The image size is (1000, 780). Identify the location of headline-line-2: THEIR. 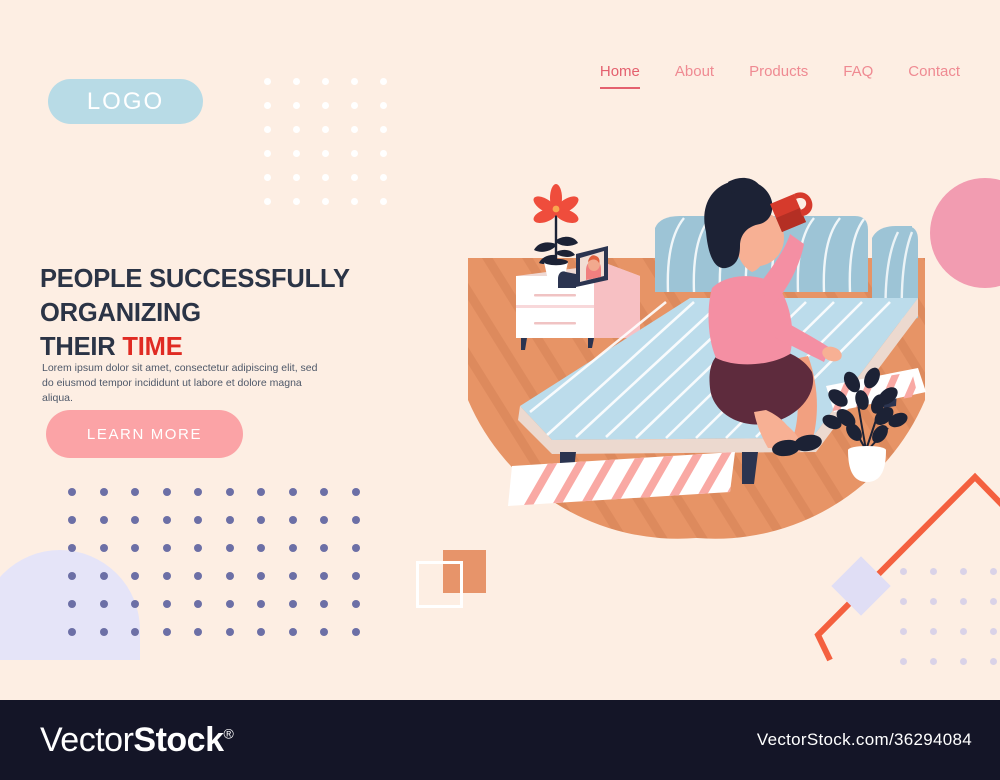
(81, 346).